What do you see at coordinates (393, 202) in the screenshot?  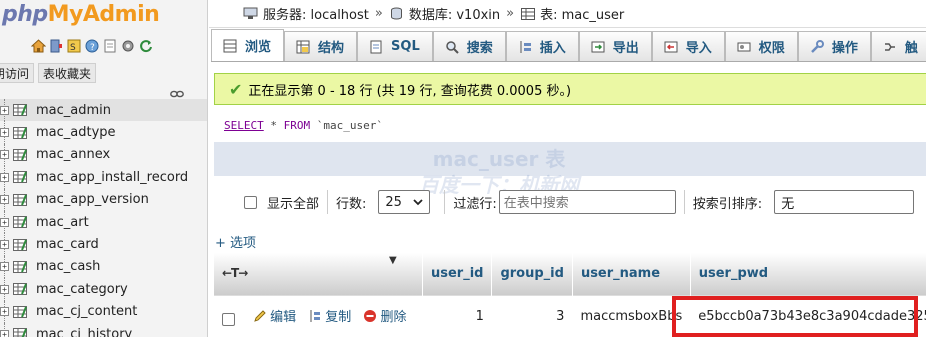 I see `rows-select-value: 25` at bounding box center [393, 202].